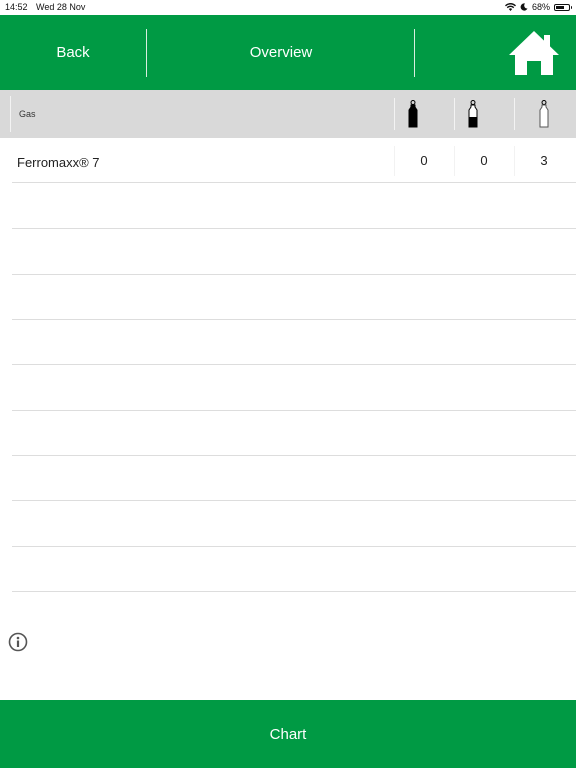  I want to click on count-empty: 3, so click(544, 160).